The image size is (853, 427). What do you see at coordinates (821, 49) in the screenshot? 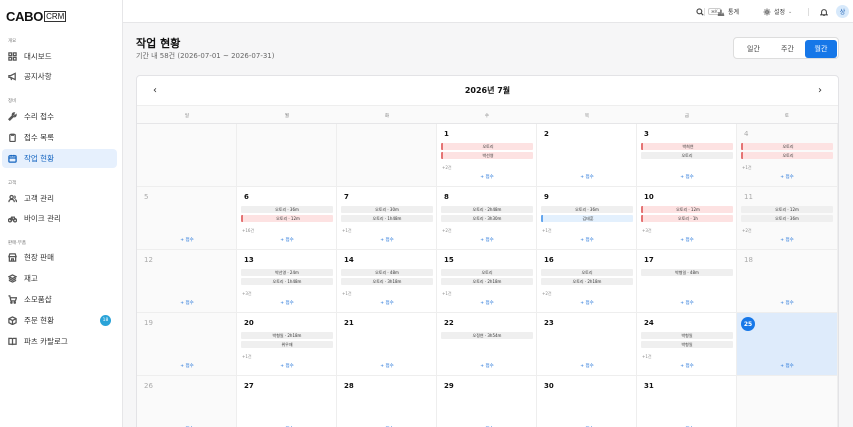
I see `view-month-button: 월간` at bounding box center [821, 49].